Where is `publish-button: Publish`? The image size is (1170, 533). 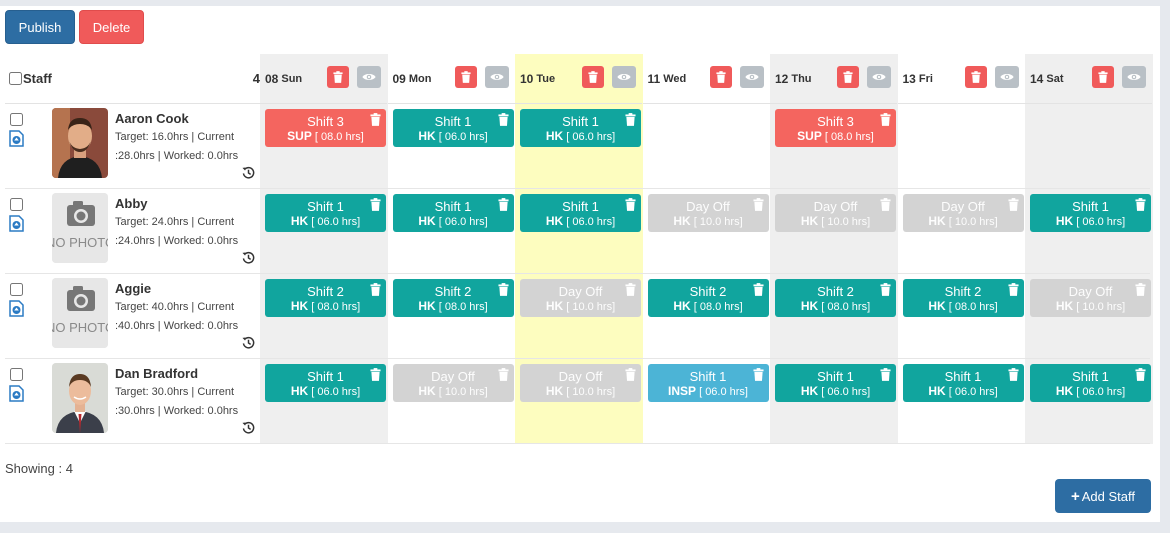 publish-button: Publish is located at coordinates (40, 27).